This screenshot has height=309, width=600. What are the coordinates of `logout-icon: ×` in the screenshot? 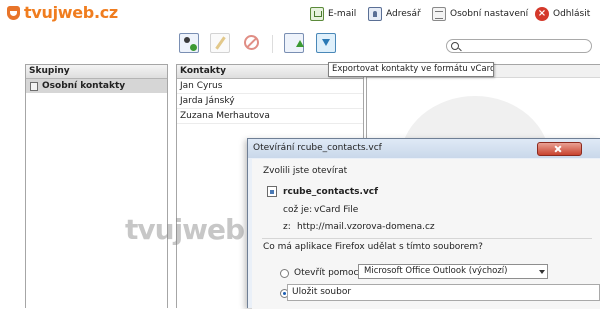 It's located at (542, 14).